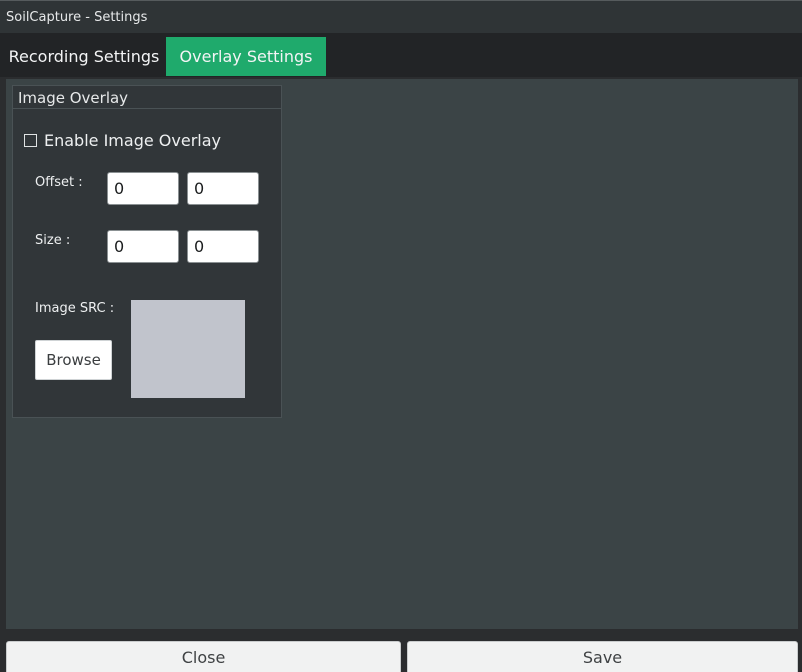  I want to click on size-label: Size :, so click(53, 240).